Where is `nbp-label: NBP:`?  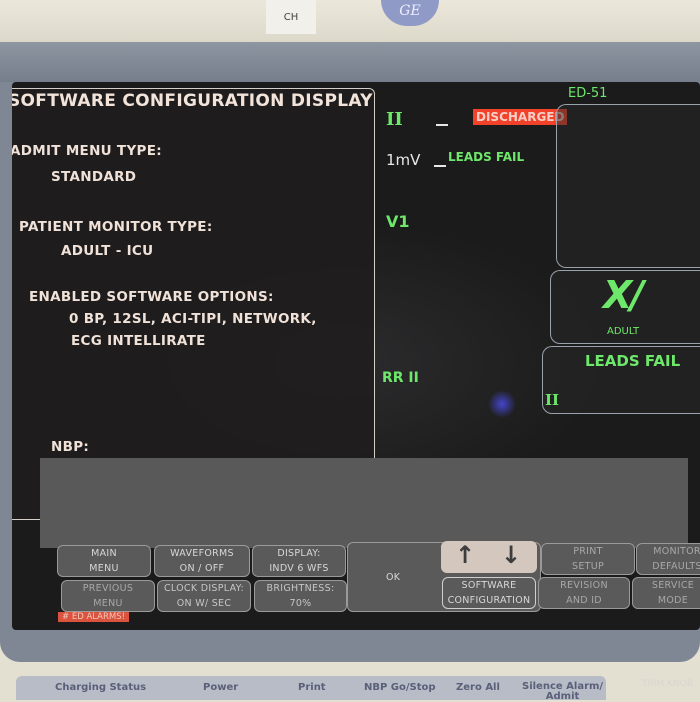
nbp-label: NBP: is located at coordinates (70, 447).